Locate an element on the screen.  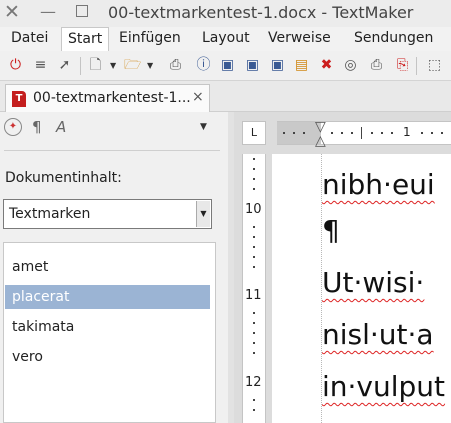
menu-einfuegen: Einfügen is located at coordinates (150, 38).